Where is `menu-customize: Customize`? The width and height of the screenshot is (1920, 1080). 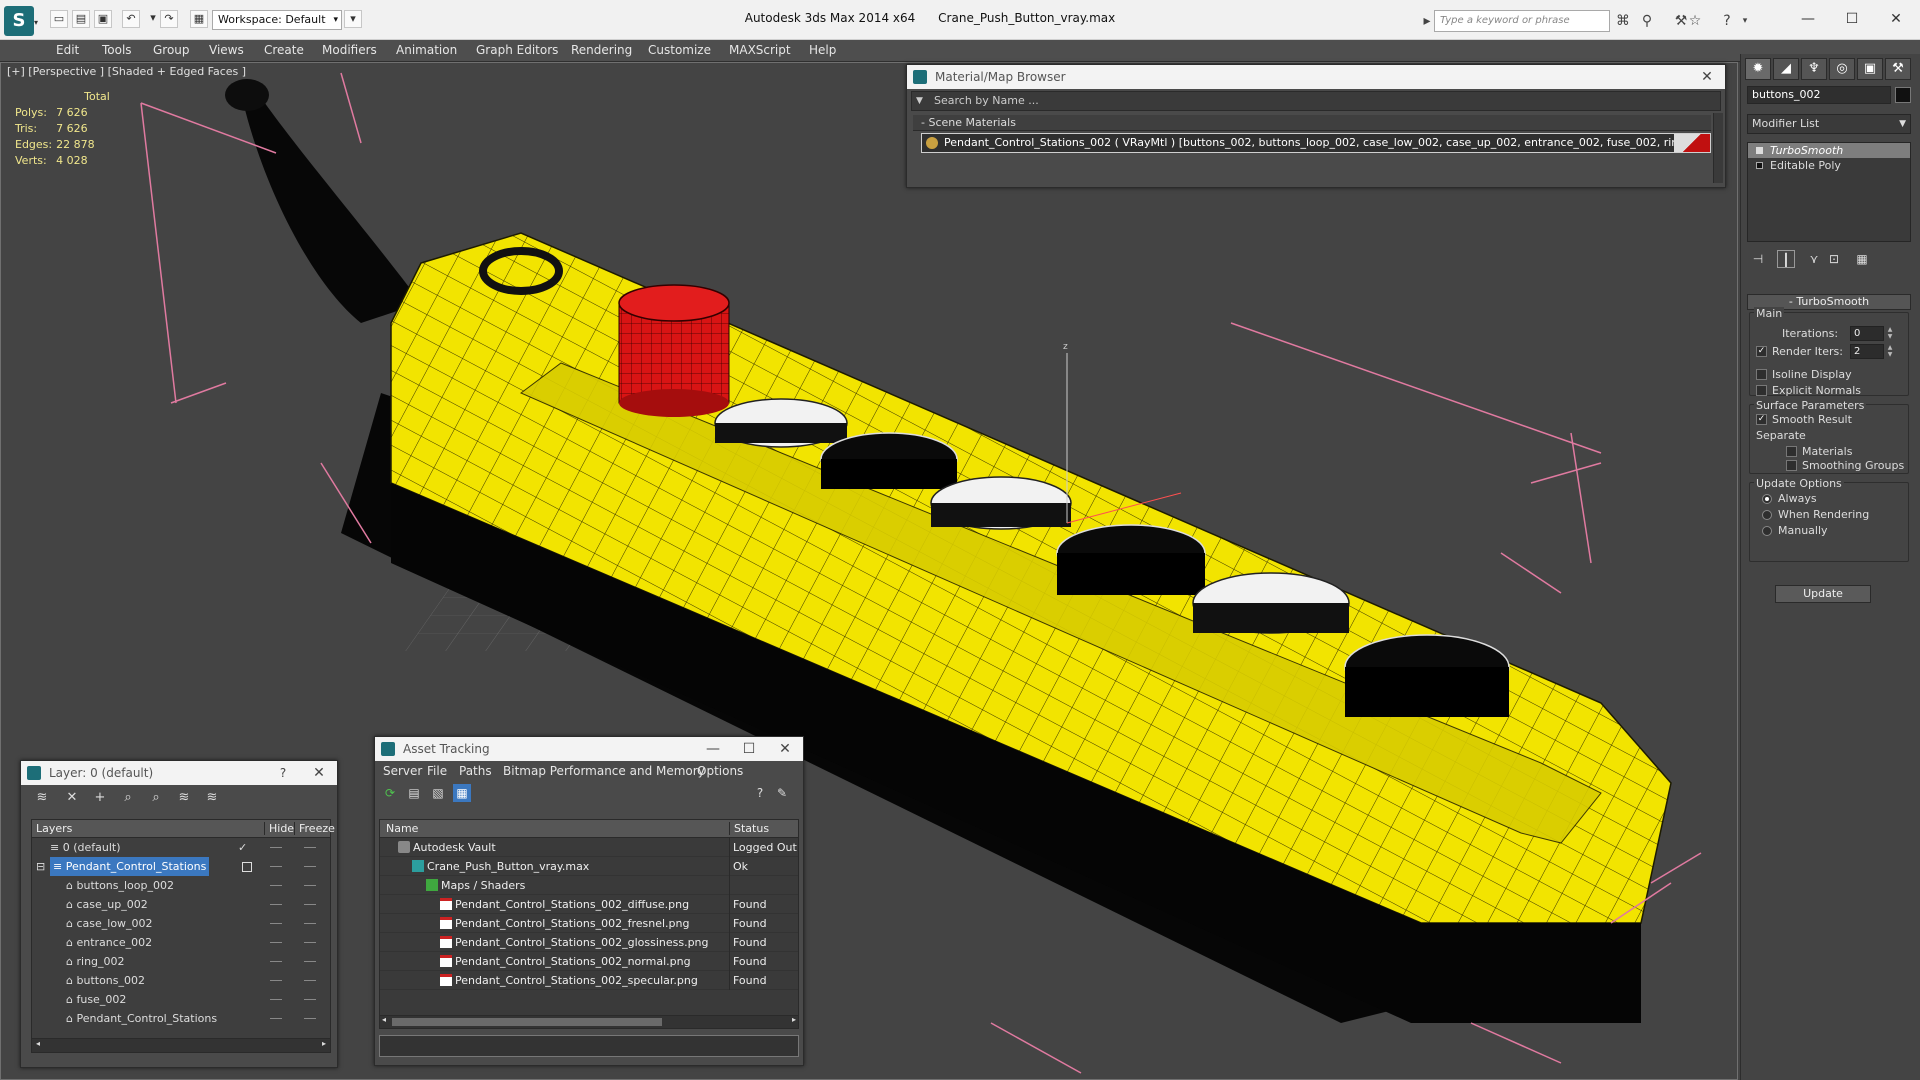
menu-customize: Customize is located at coordinates (679, 50).